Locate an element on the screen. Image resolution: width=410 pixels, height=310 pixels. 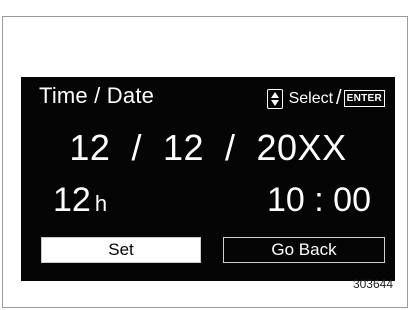
hour-format-unit: h is located at coordinates (101, 203).